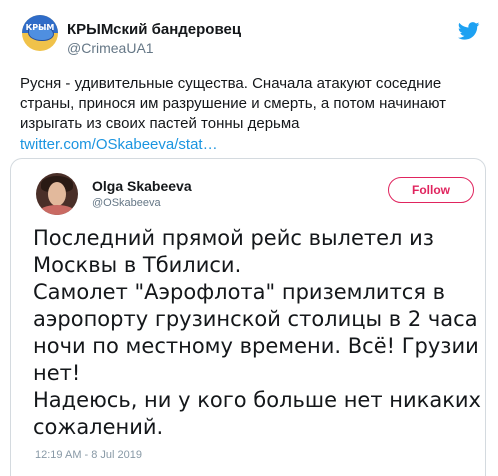  What do you see at coordinates (233, 238) in the screenshot?
I see `quoted-text-line: Последний прямой рейс вылетел из` at bounding box center [233, 238].